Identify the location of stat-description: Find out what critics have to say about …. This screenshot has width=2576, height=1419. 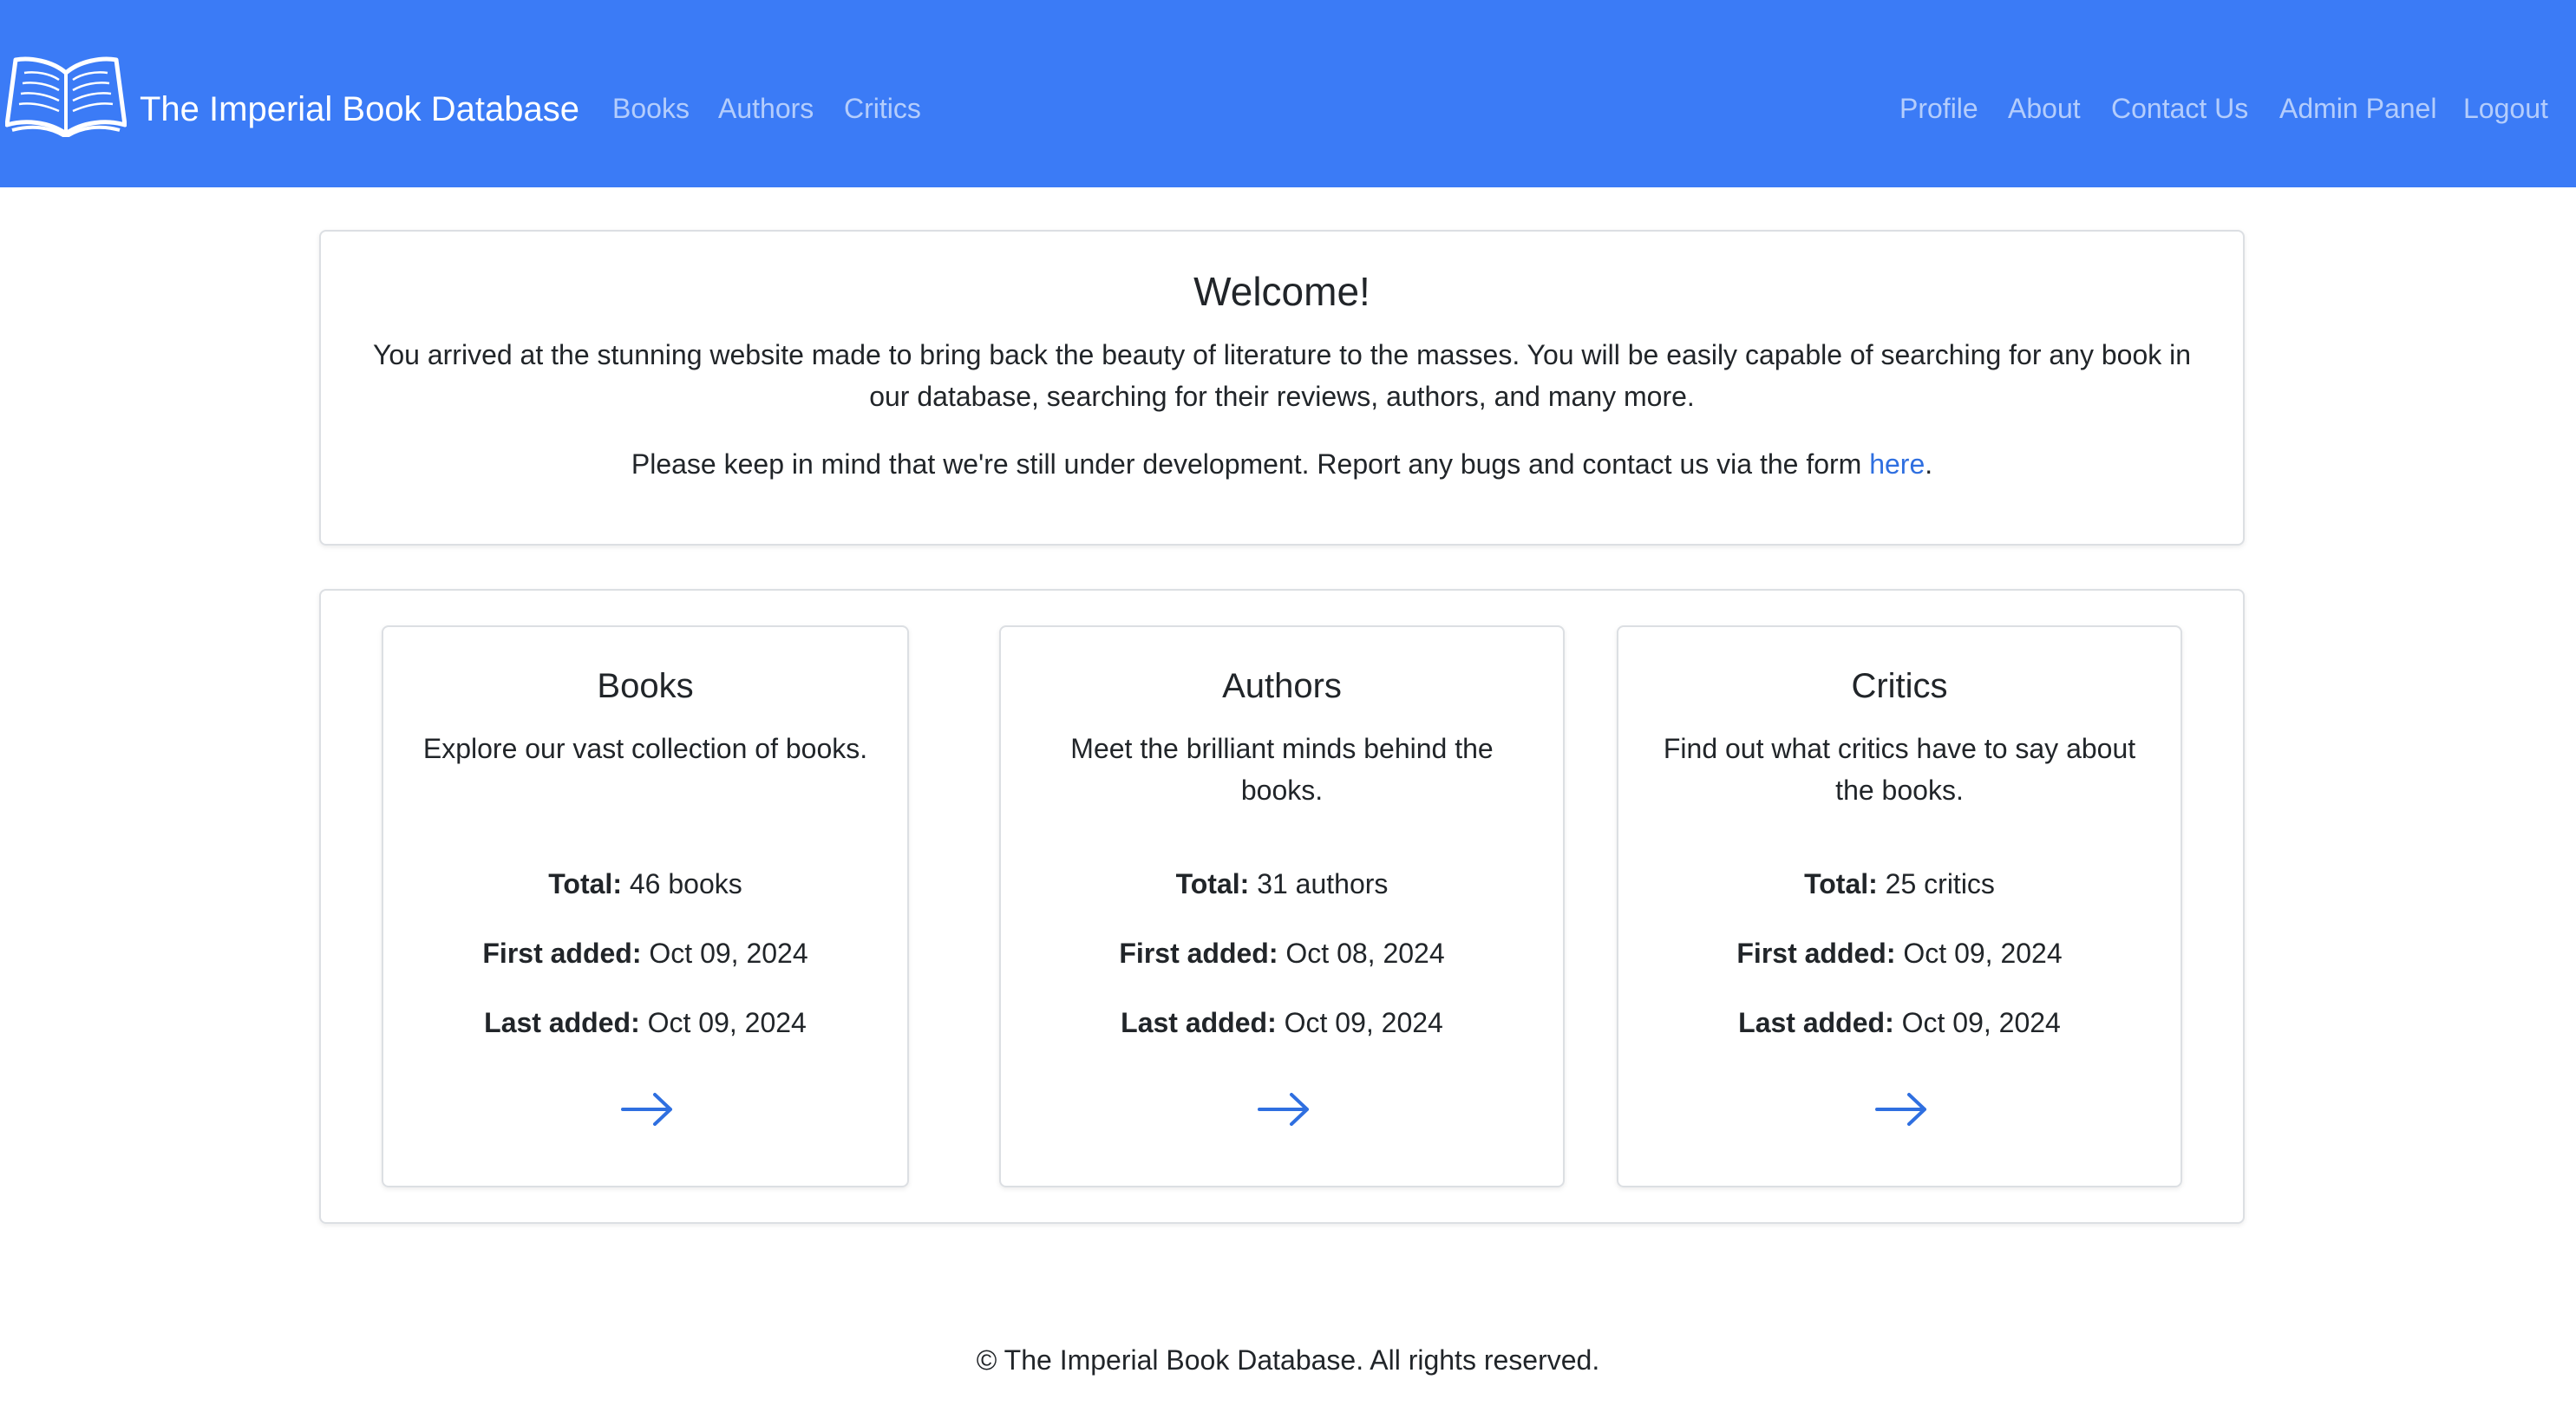
(1899, 769).